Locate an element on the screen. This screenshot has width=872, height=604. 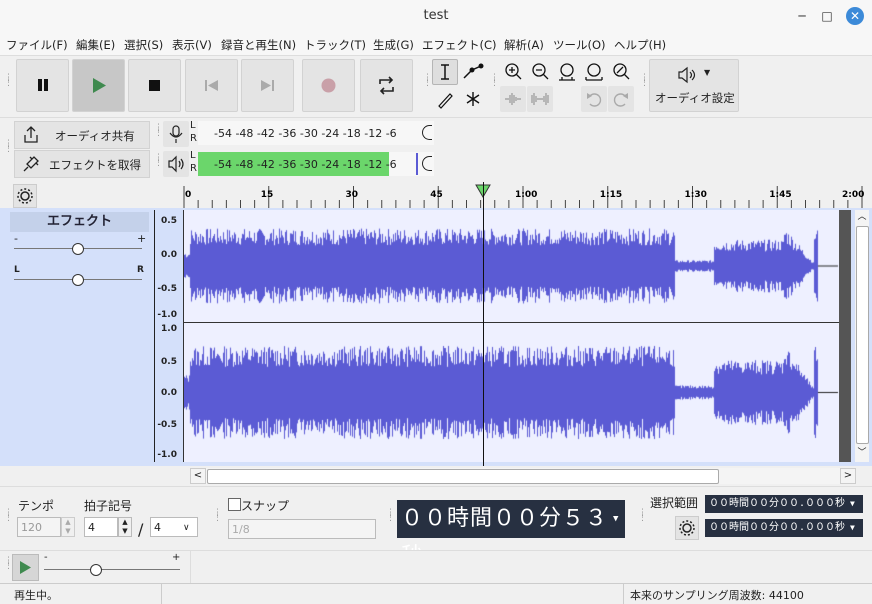
tools-grip: ⋮ ⋮ is located at coordinates (427, 81).